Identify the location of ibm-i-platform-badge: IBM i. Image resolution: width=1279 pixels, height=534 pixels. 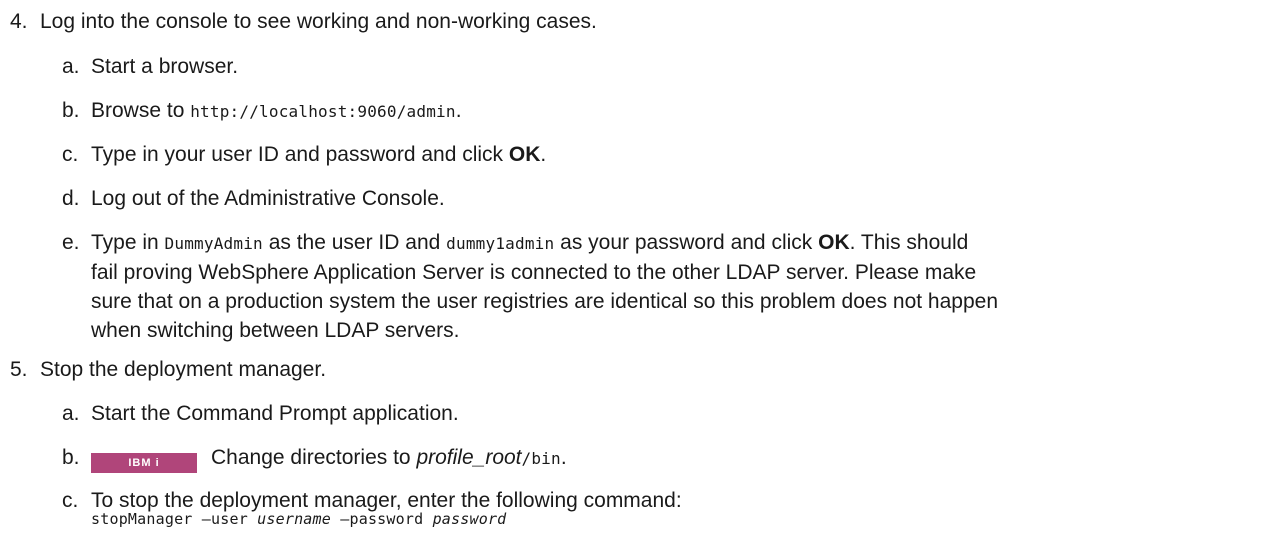
(144, 463).